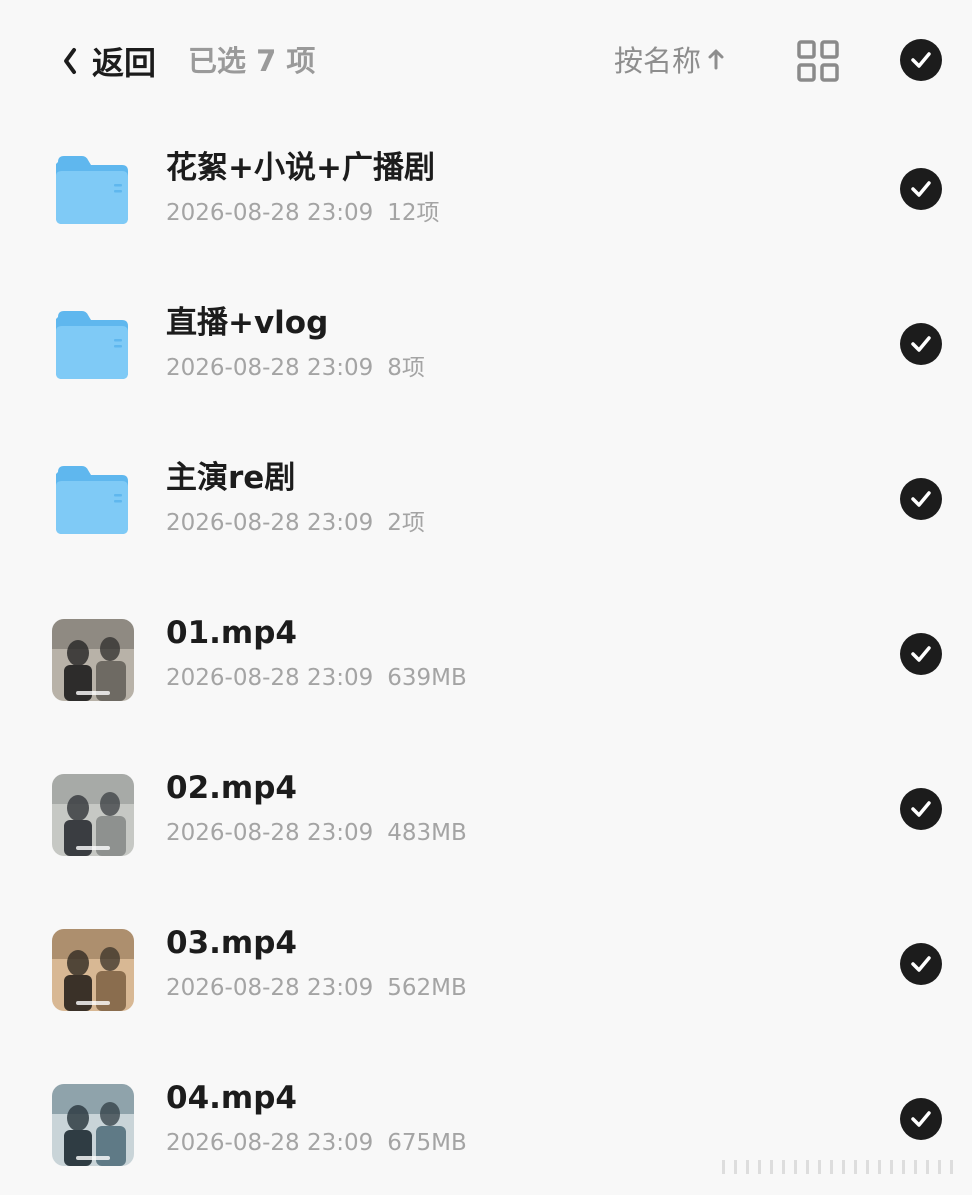 The width and height of the screenshot is (972, 1195). I want to click on list-item: 主演re剧 2026-08-28 23:09 2项, so click(486, 495).